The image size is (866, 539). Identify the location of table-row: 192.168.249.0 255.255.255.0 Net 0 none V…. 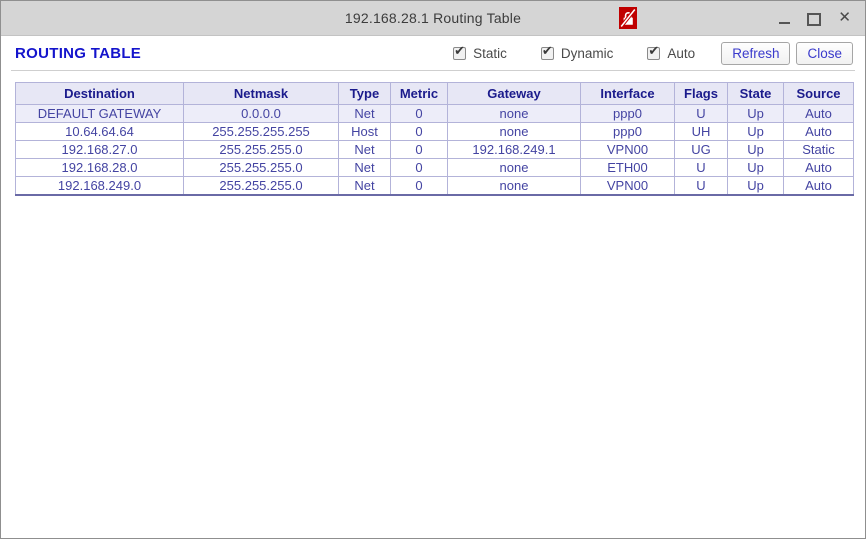
(434, 186).